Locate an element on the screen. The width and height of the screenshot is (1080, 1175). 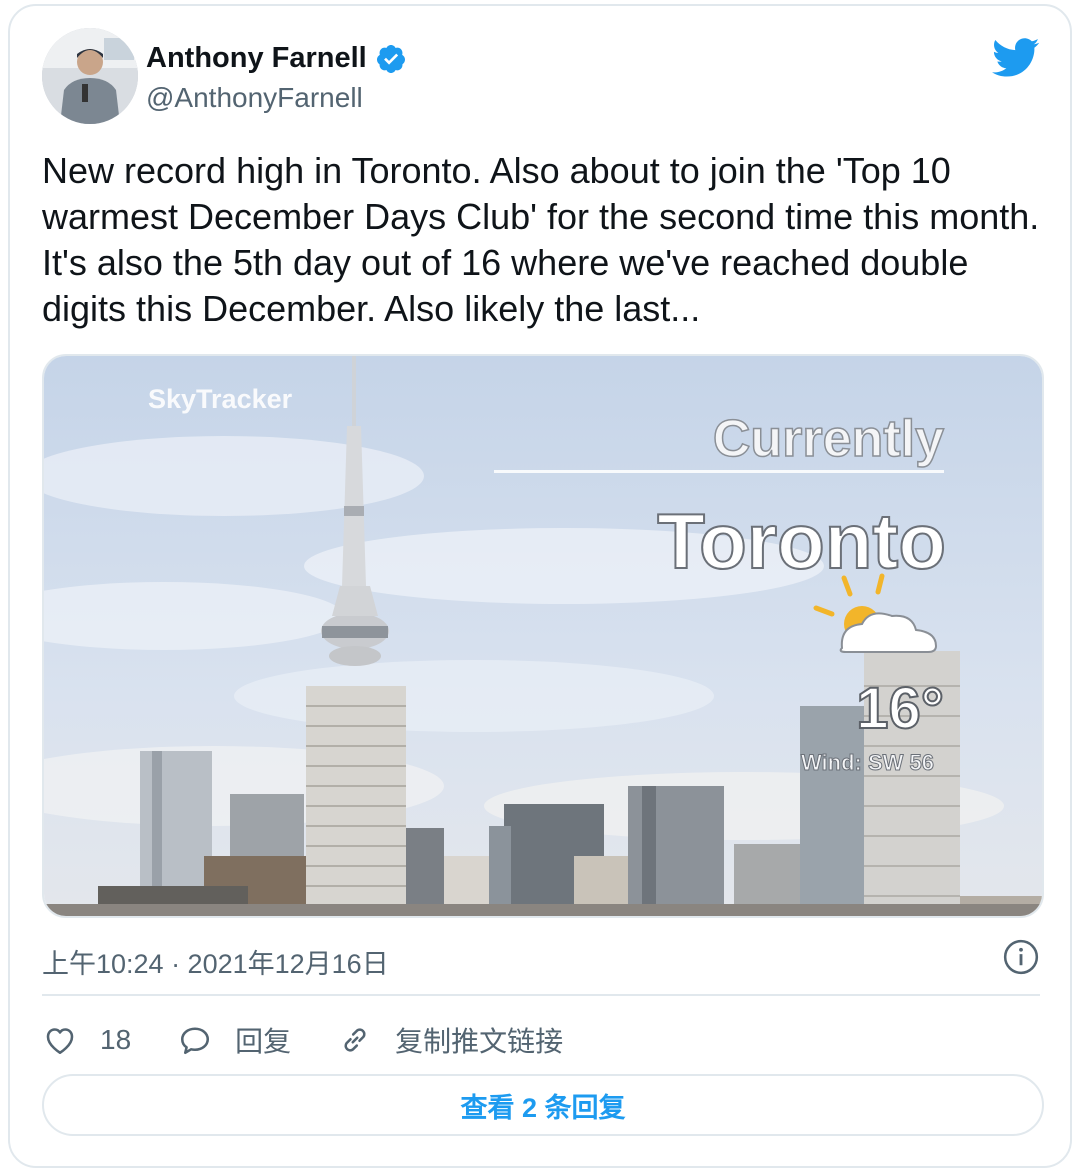
tweet-header: Anthony Farnell @AnthonyFarnell is located at coordinates (541, 78).